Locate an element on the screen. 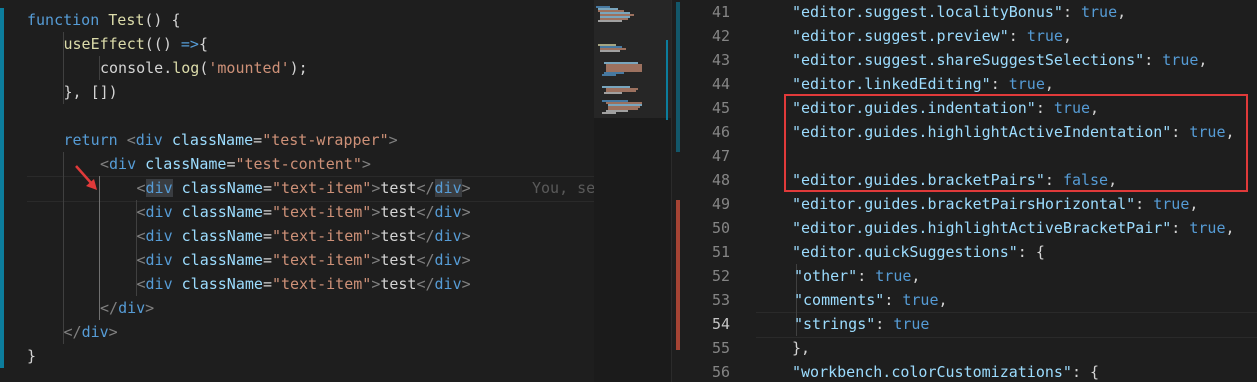 This screenshot has width=1257, height=382. code-token: function is located at coordinates (63, 20).